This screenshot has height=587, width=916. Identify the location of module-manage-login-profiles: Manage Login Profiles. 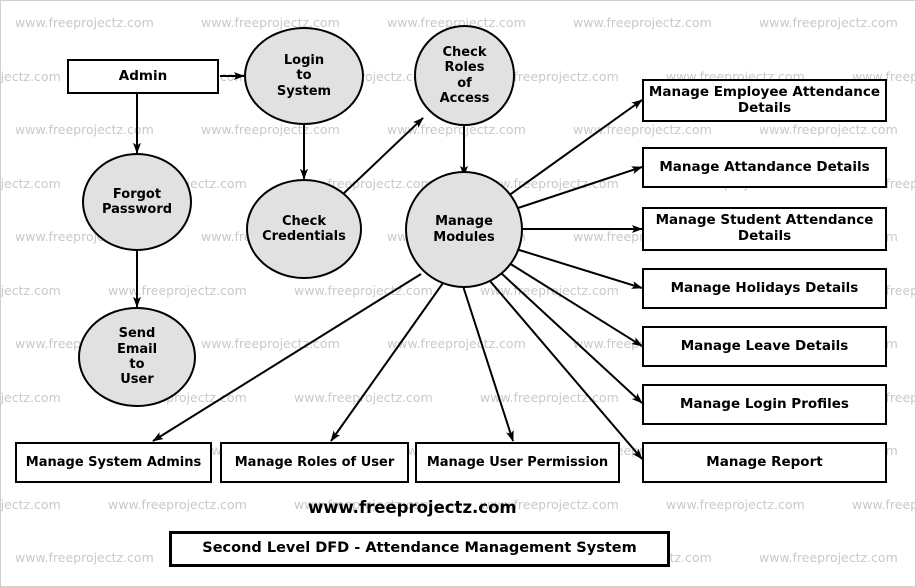
(764, 404).